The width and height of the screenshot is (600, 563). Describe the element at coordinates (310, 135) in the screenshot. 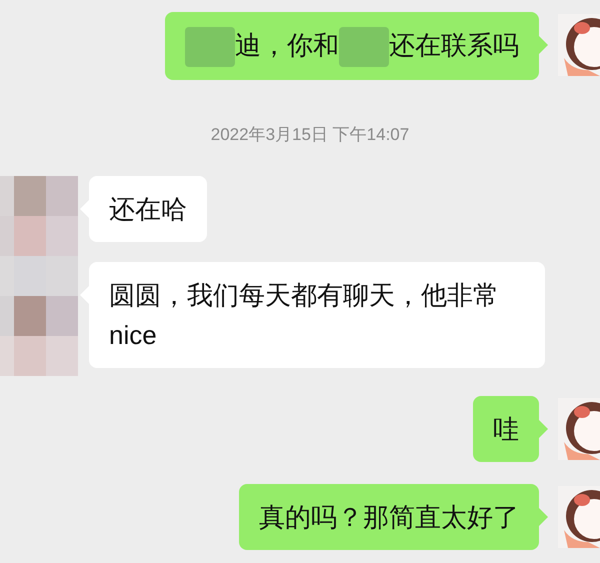

I see `timestamp: 2022年3月15日 下午14:07` at that location.